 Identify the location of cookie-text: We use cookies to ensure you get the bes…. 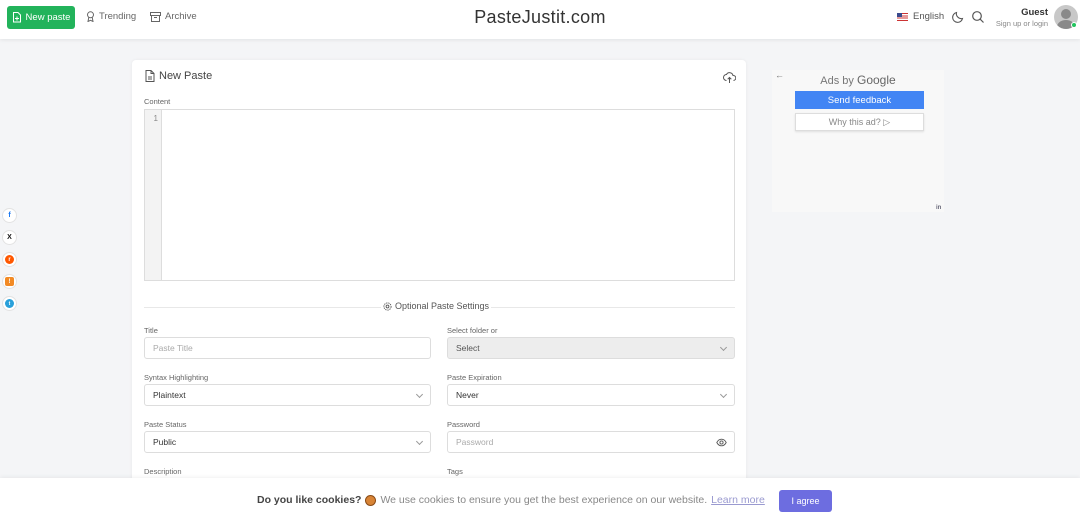
(544, 500).